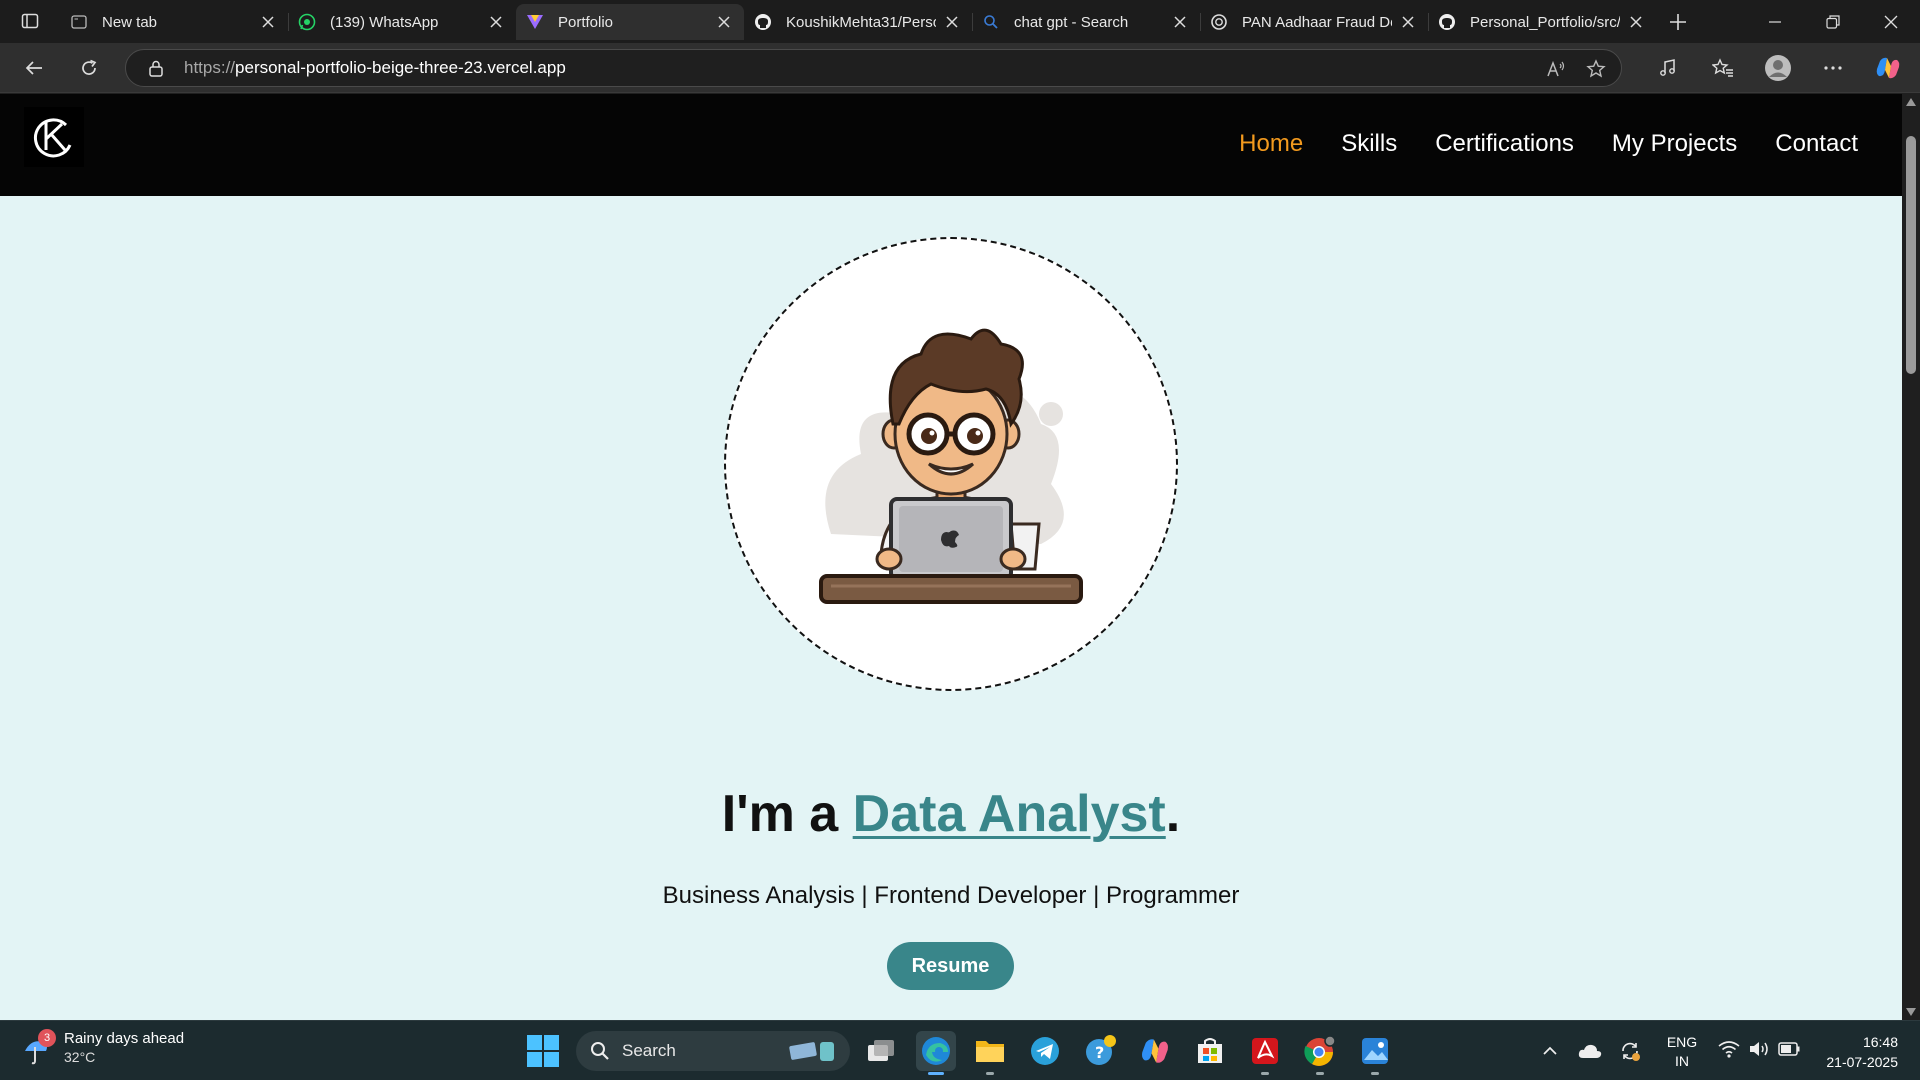 This screenshot has height=1080, width=1920. What do you see at coordinates (1862, 1062) in the screenshot?
I see `clock-date: 21-07-2025` at bounding box center [1862, 1062].